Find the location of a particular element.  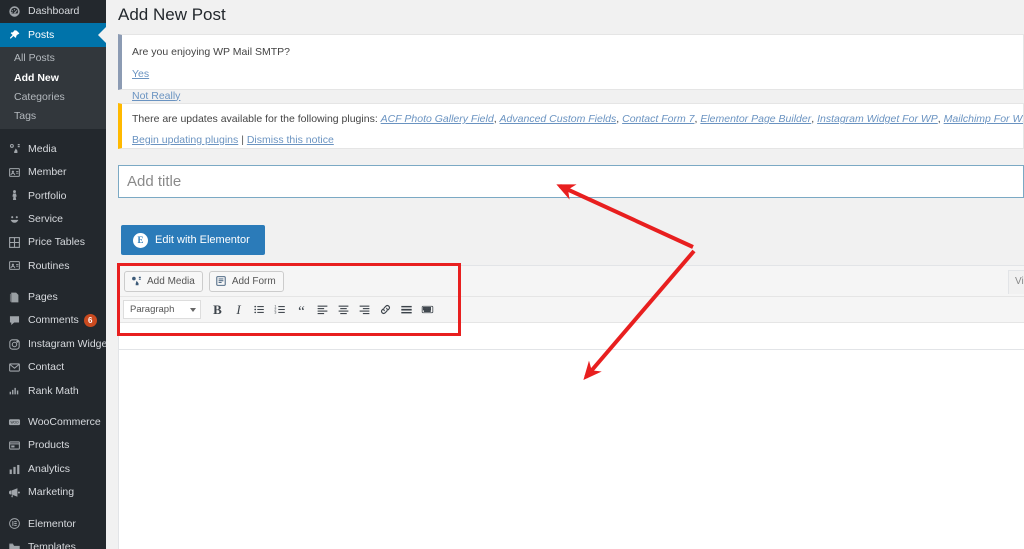

sidebar-item-comments: Comments 6 is located at coordinates (53, 320).